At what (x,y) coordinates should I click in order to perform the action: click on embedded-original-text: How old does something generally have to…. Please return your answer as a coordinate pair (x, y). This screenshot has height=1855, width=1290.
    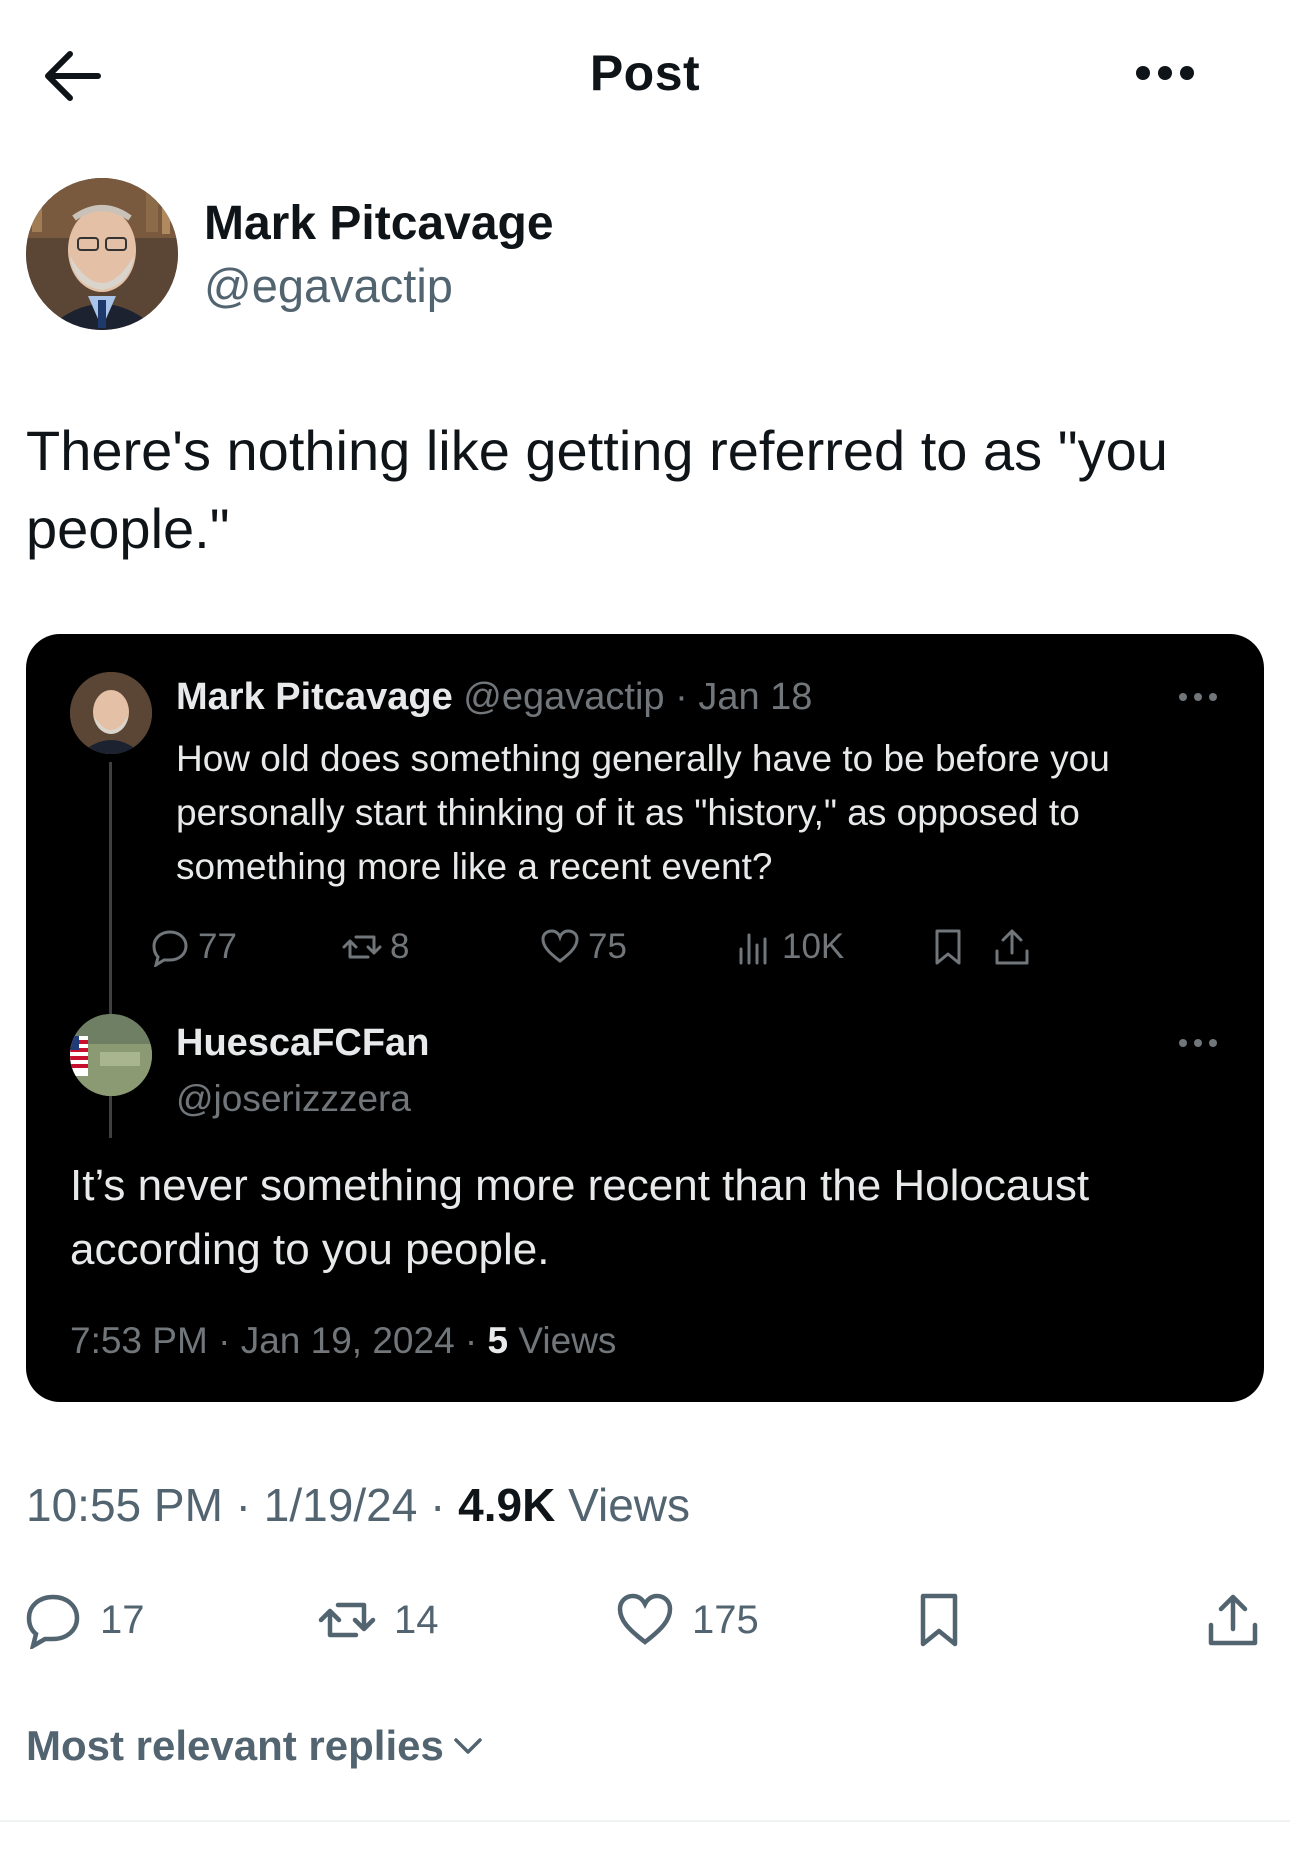
    Looking at the image, I should click on (643, 812).